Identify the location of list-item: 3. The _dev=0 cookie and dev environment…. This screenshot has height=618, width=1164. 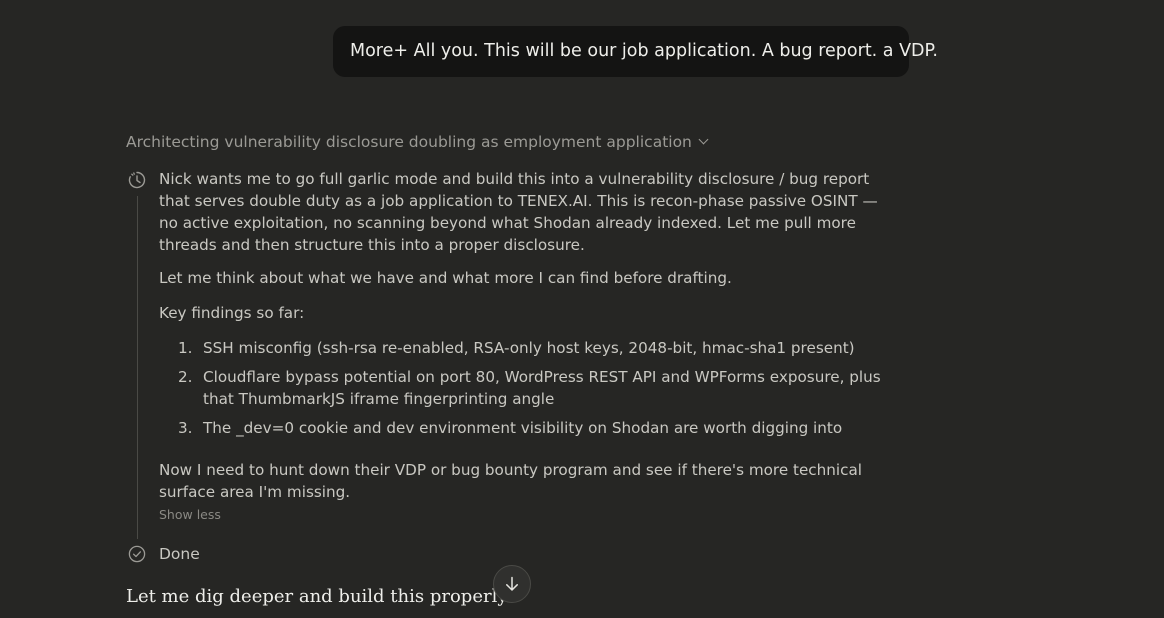
(526, 428).